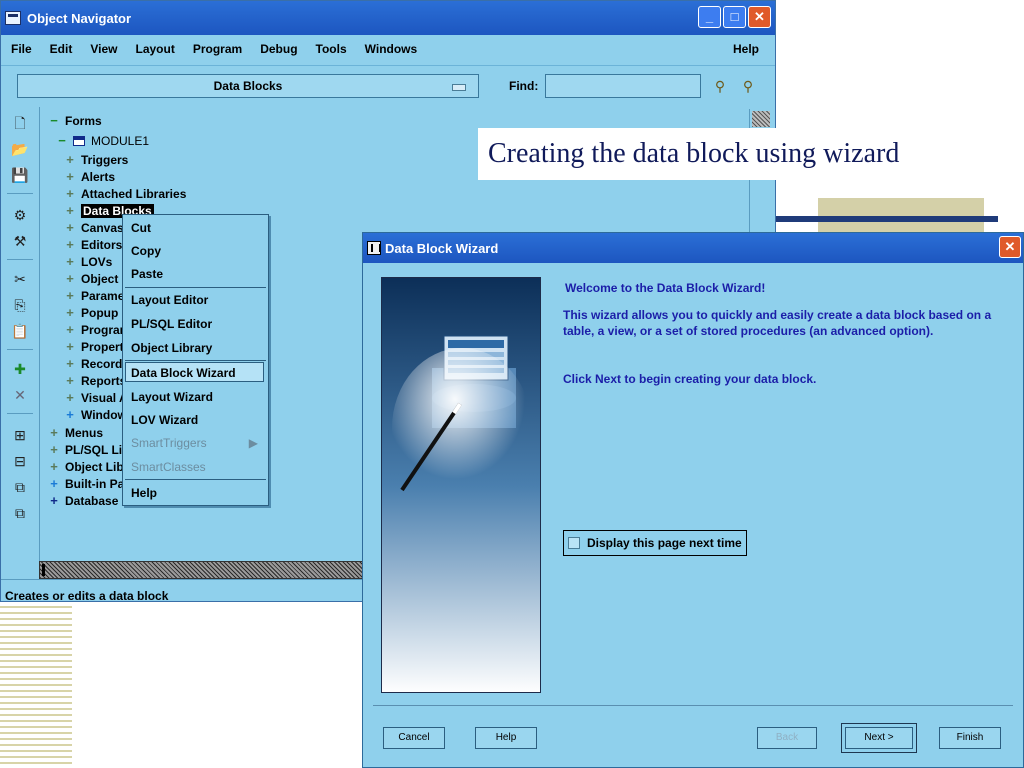 This screenshot has width=1024, height=768. I want to click on tree-node: + Reports, so click(95, 381).